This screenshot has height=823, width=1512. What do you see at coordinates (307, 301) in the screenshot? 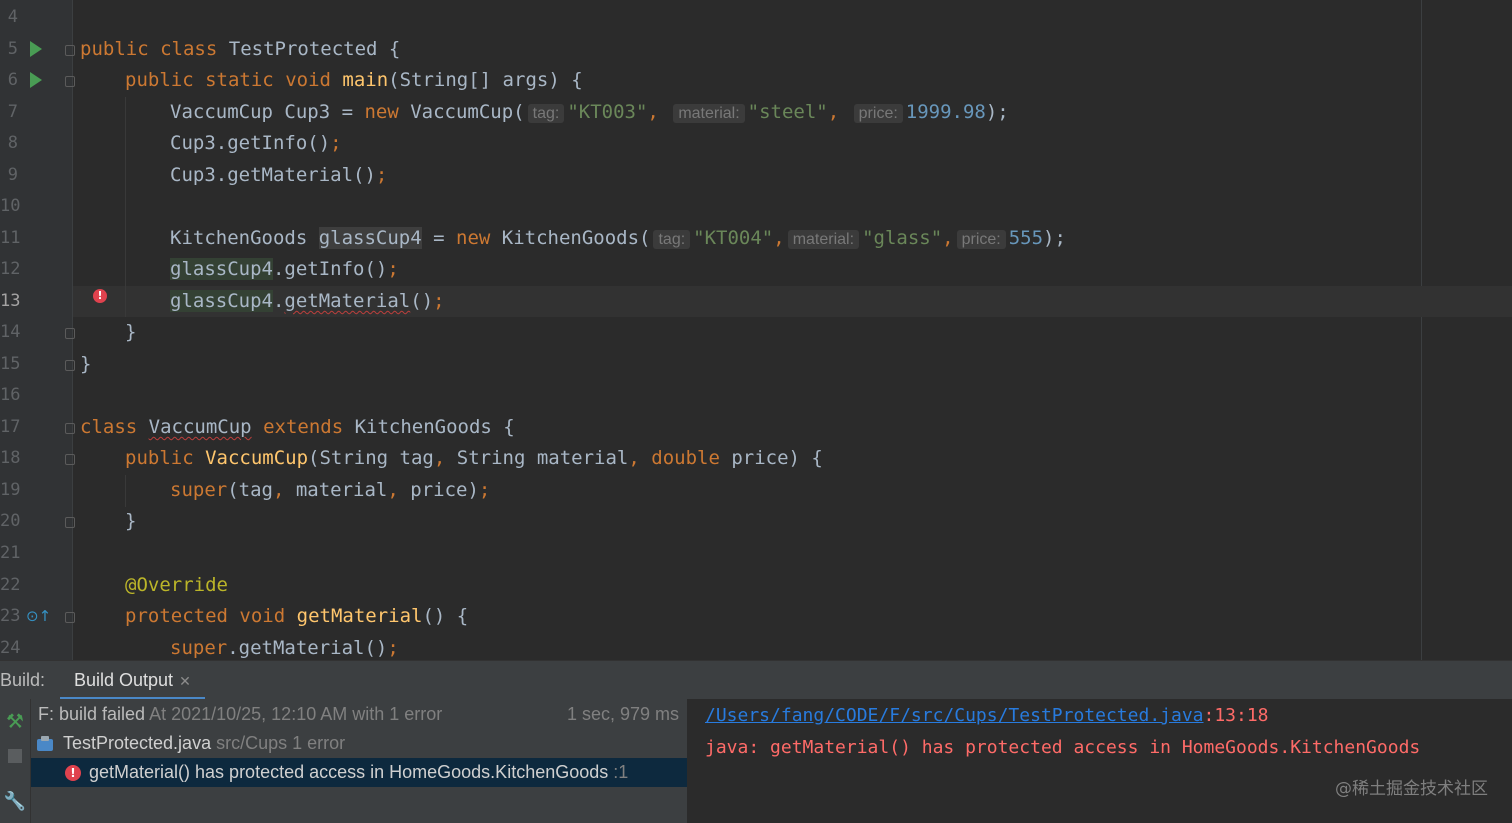
I see `code-text: glassCup4.getMaterial();` at bounding box center [307, 301].